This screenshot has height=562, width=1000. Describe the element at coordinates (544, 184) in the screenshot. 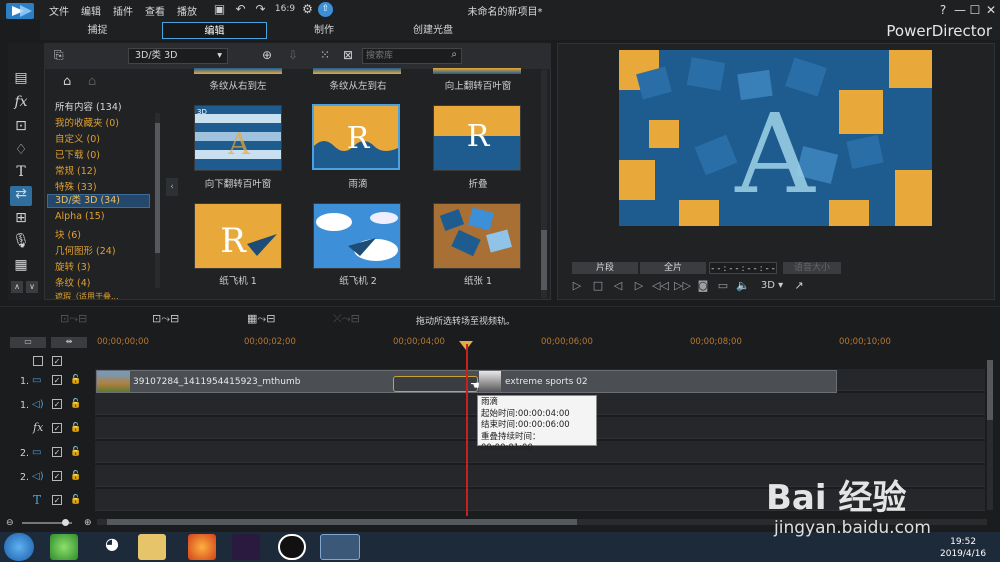

I see `library-scrollbar` at that location.